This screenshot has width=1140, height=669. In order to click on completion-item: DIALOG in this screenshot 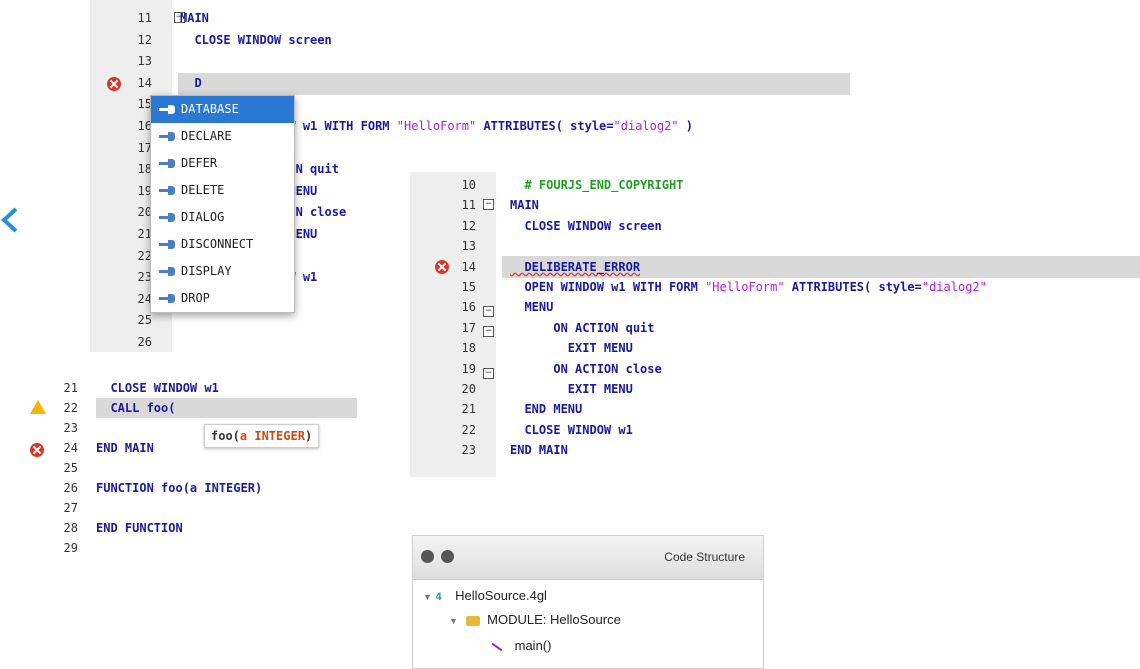, I will do `click(222, 217)`.